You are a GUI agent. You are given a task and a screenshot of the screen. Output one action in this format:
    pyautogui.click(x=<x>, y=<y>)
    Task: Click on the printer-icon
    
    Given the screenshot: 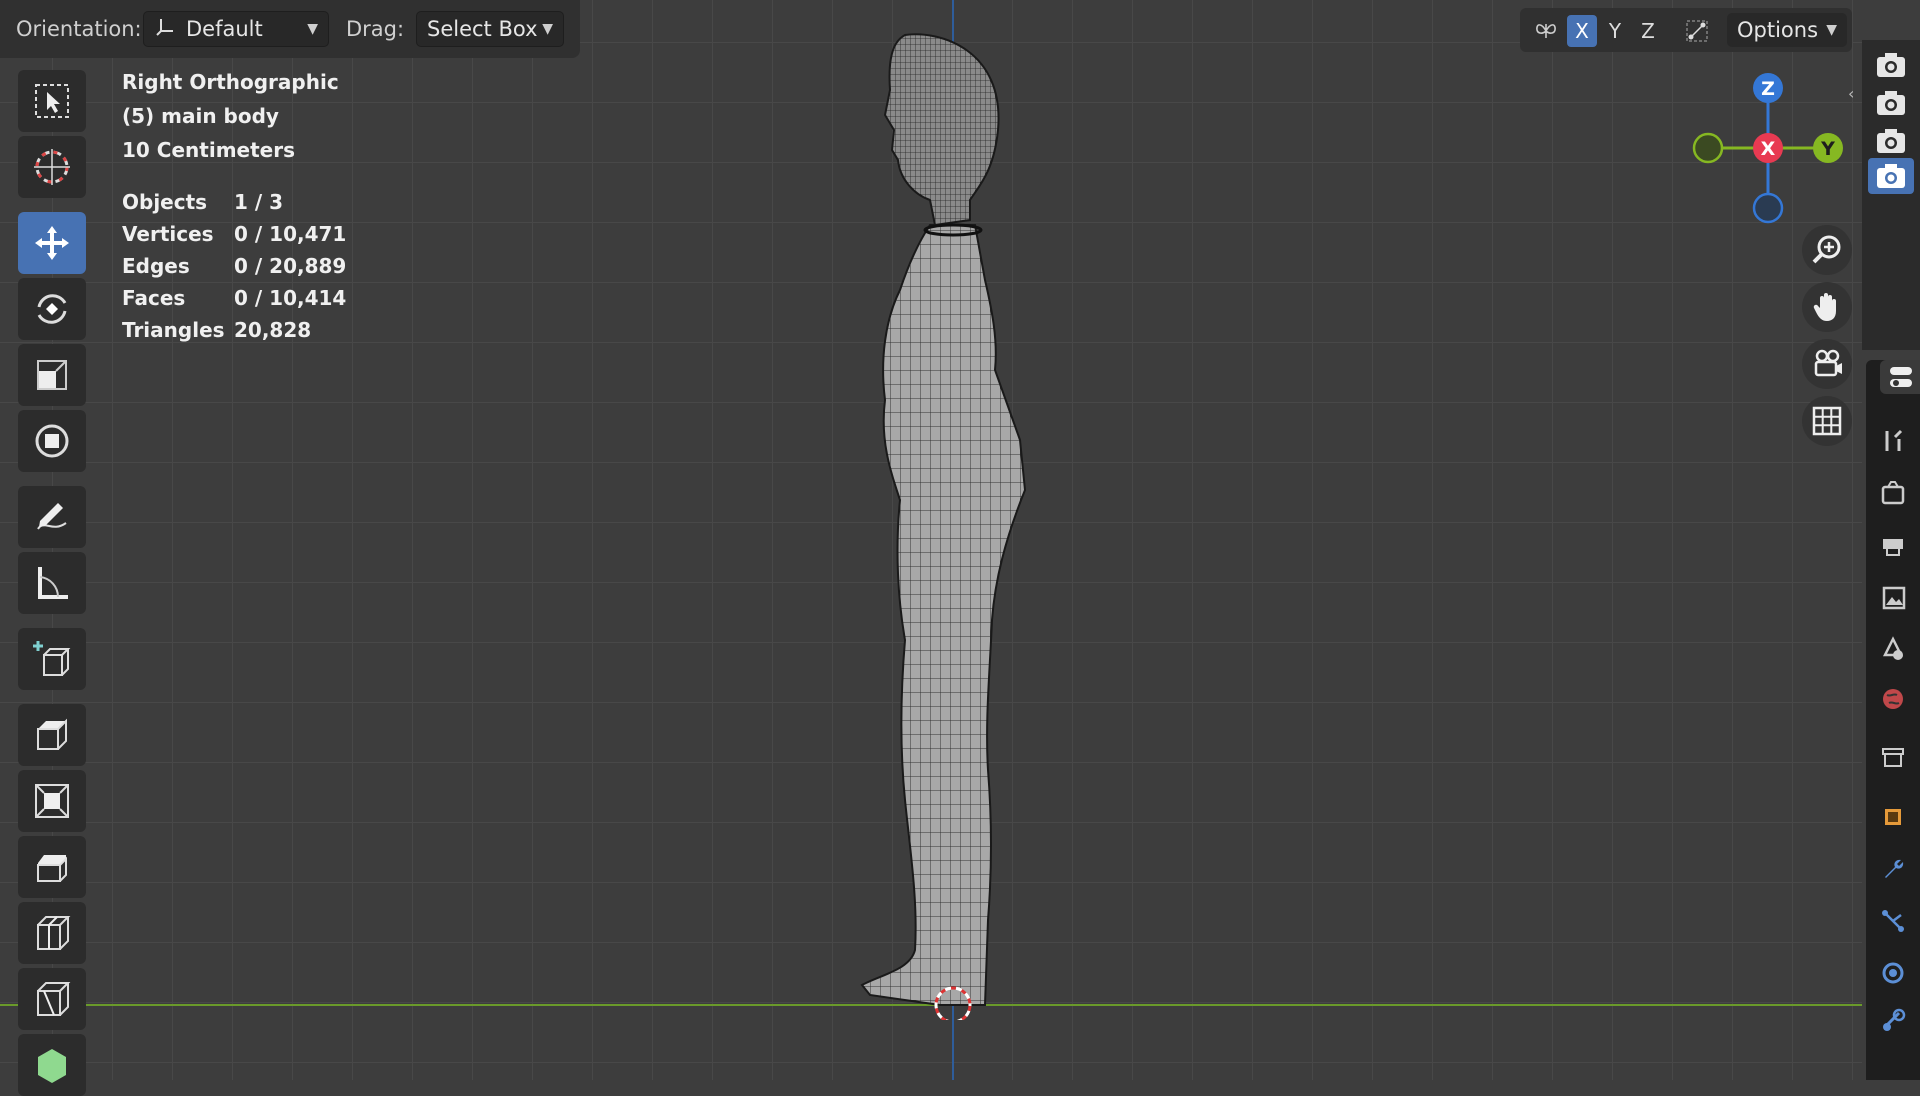 What is the action you would take?
    pyautogui.click(x=1893, y=547)
    